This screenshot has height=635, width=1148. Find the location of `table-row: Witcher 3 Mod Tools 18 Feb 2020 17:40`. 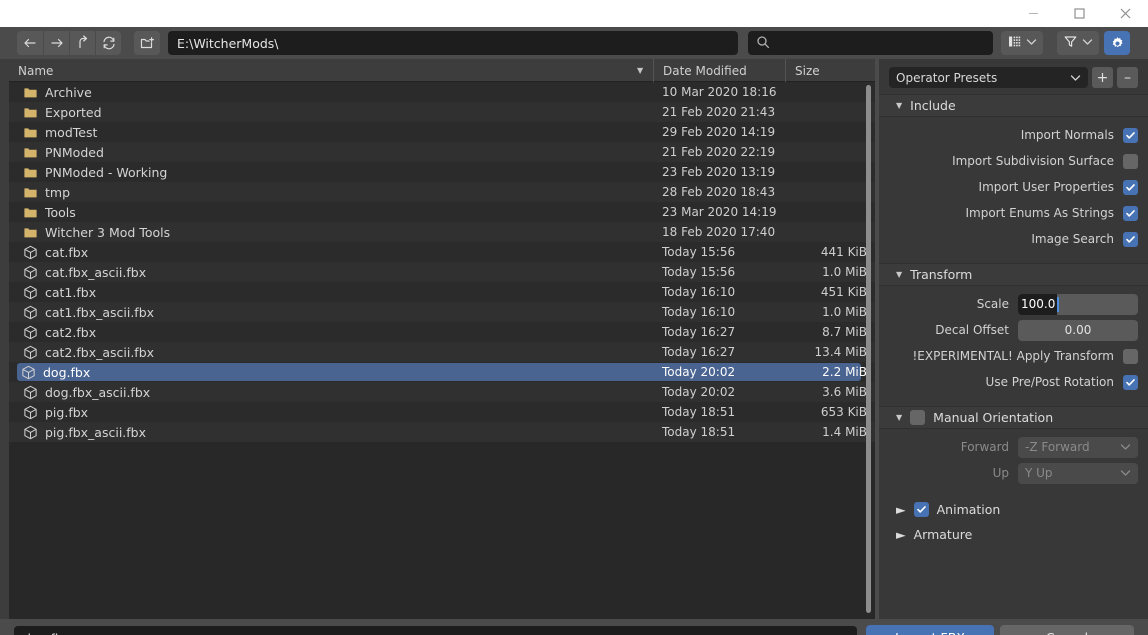

table-row: Witcher 3 Mod Tools 18 Feb 2020 17:40 is located at coordinates (442, 232).